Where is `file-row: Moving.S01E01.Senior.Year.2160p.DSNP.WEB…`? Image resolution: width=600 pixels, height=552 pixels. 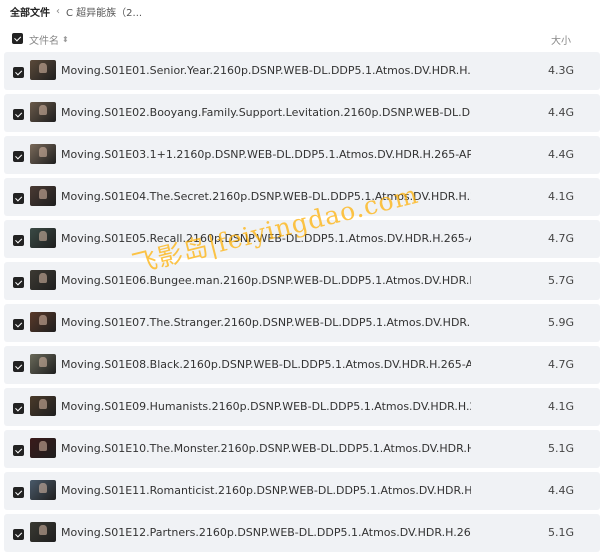 file-row: Moving.S01E01.Senior.Year.2160p.DSNP.WEB… is located at coordinates (302, 71).